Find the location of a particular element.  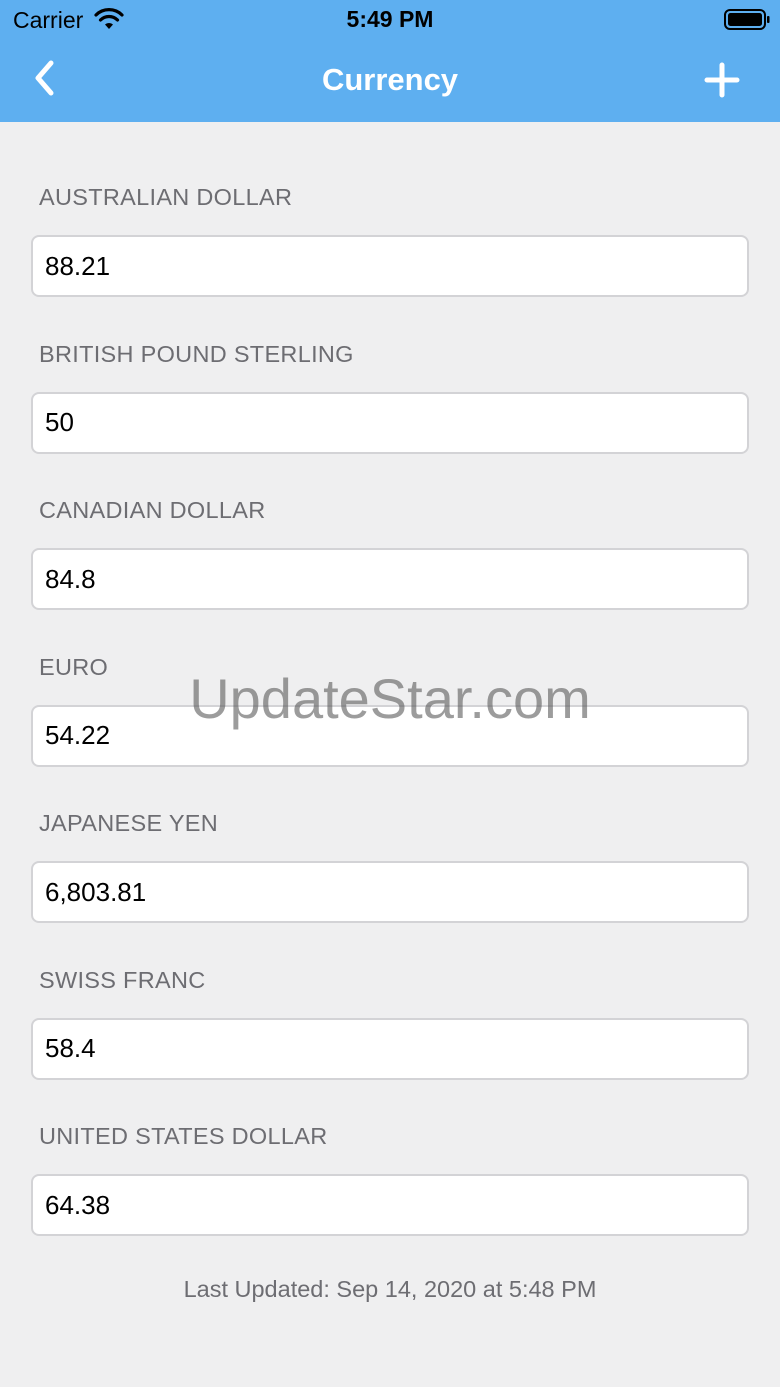

status-bar: Carrier 5:49 PM is located at coordinates (390, 20).